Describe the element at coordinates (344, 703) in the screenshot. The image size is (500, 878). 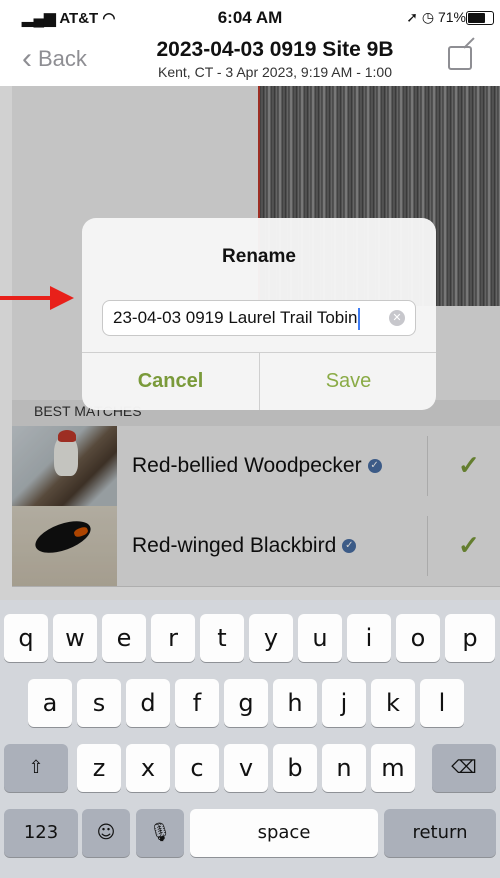
I see `key-j: j` at that location.